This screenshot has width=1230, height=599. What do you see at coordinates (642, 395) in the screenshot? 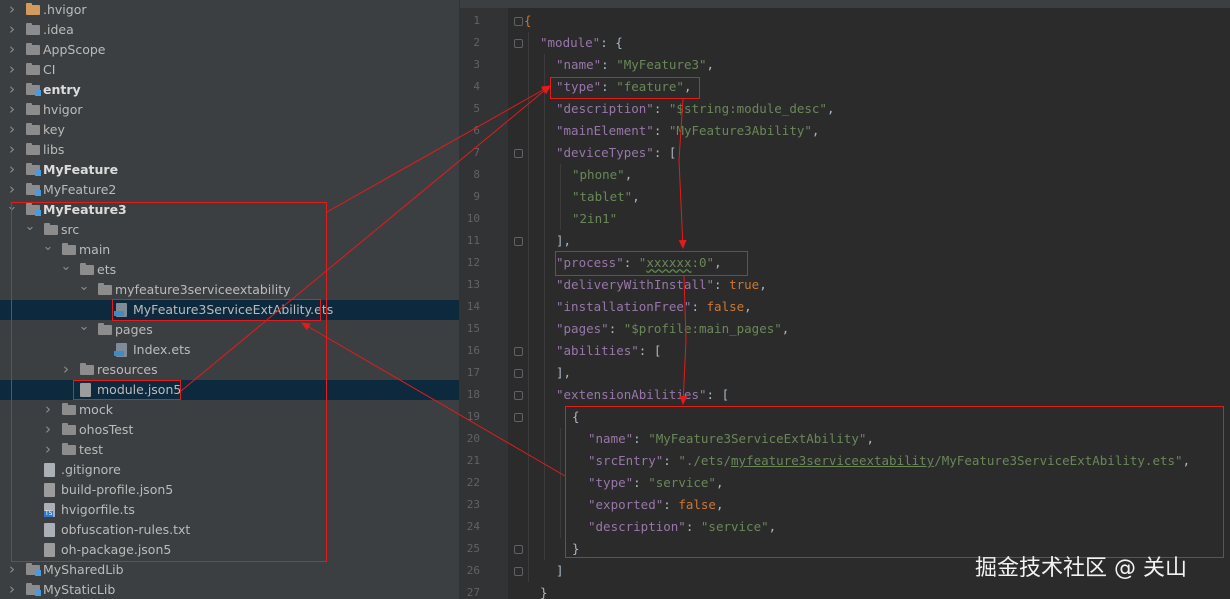
I see `code-line: "extensionAbilities": [` at bounding box center [642, 395].